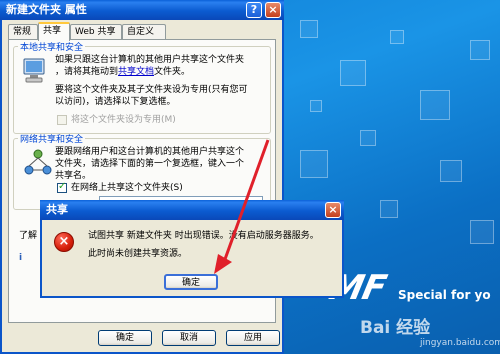 The width and height of the screenshot is (500, 354). I want to click on learn-more-text: 了解, so click(28, 236).